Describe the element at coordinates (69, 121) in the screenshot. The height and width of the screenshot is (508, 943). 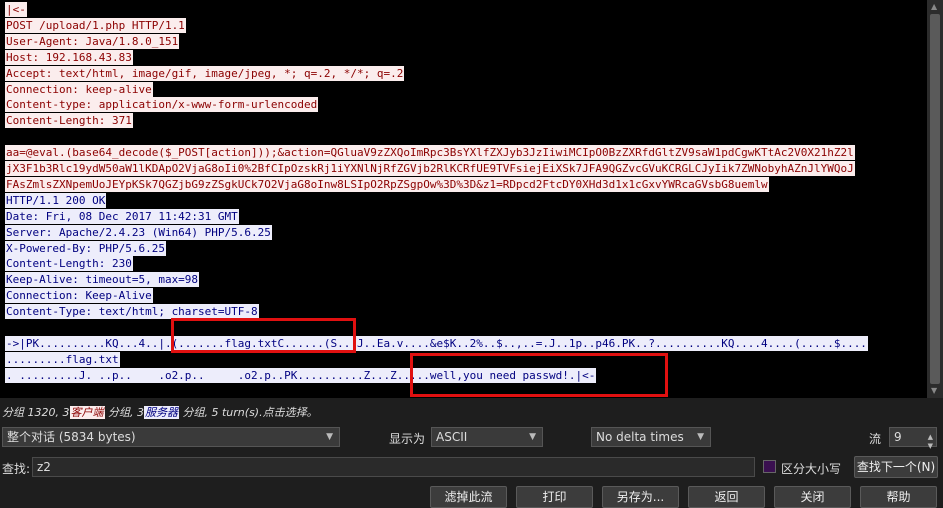
I see `client-stream-line: Content-Length: 371` at that location.